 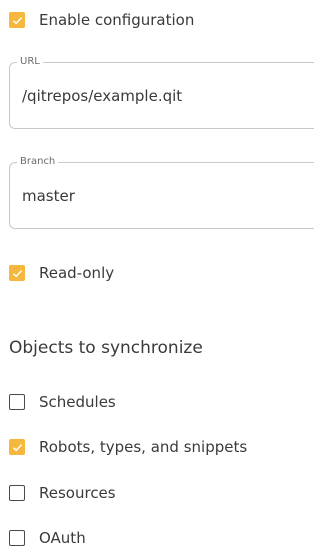 What do you see at coordinates (17, 402) in the screenshot?
I see `schedules-checkbox` at bounding box center [17, 402].